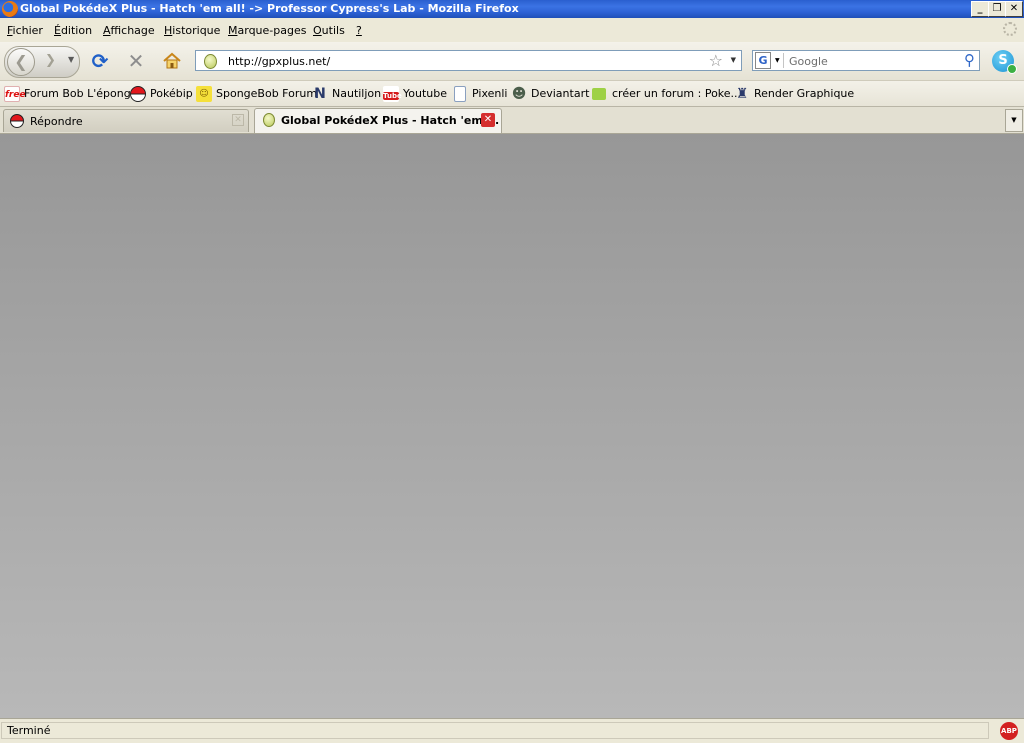 The image size is (1024, 743). I want to click on youtube-icon: Tube, so click(392, 94).